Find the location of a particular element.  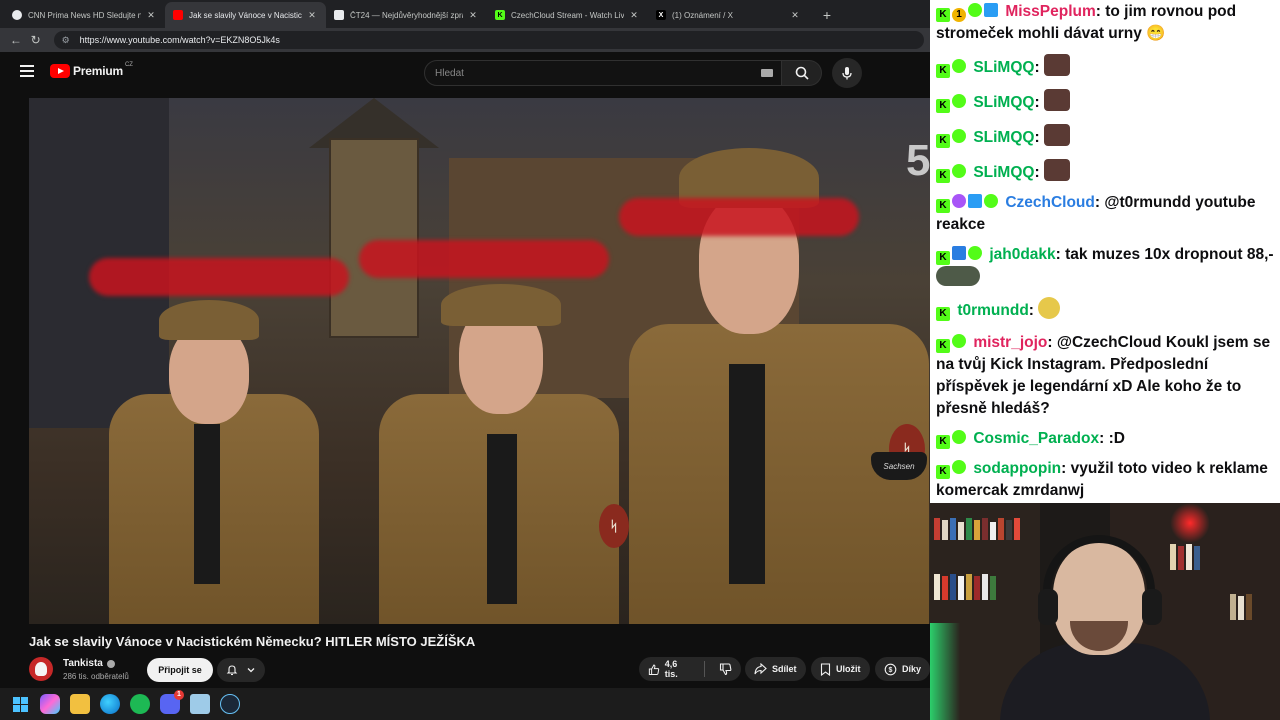

dislike-button is located at coordinates (725, 669).